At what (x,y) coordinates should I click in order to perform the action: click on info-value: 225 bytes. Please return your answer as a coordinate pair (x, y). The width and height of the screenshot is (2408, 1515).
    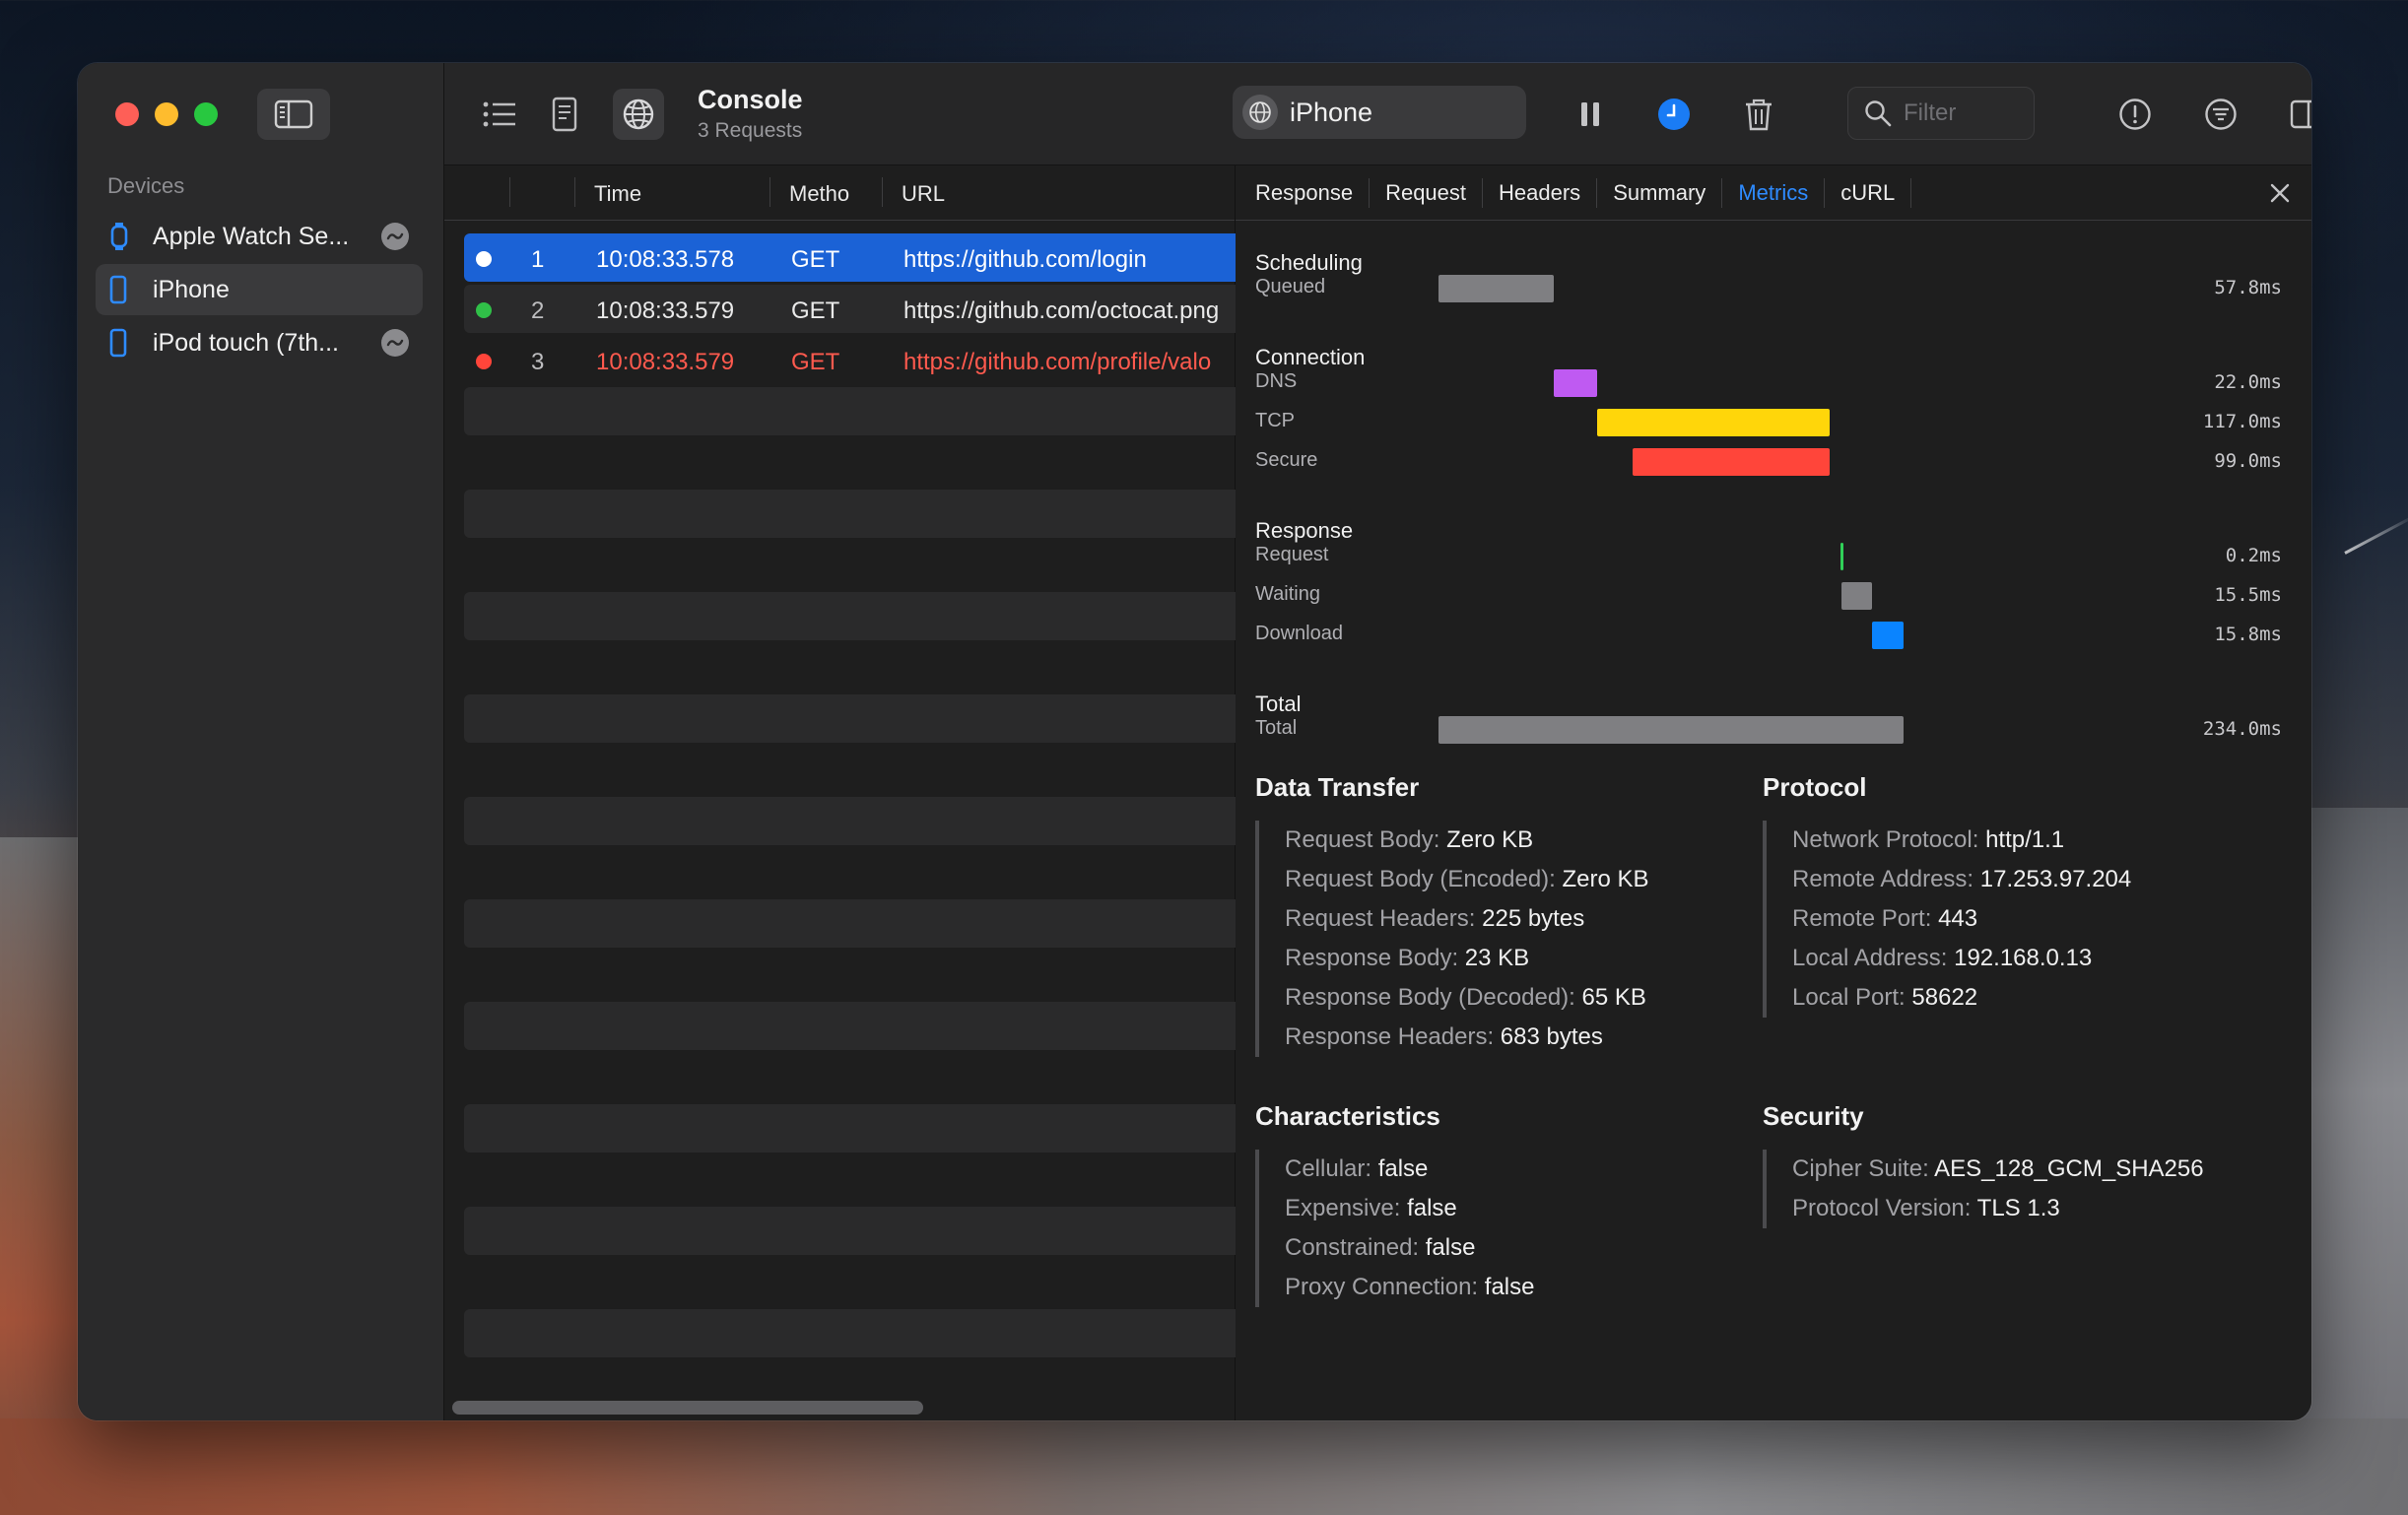
    Looking at the image, I should click on (1533, 918).